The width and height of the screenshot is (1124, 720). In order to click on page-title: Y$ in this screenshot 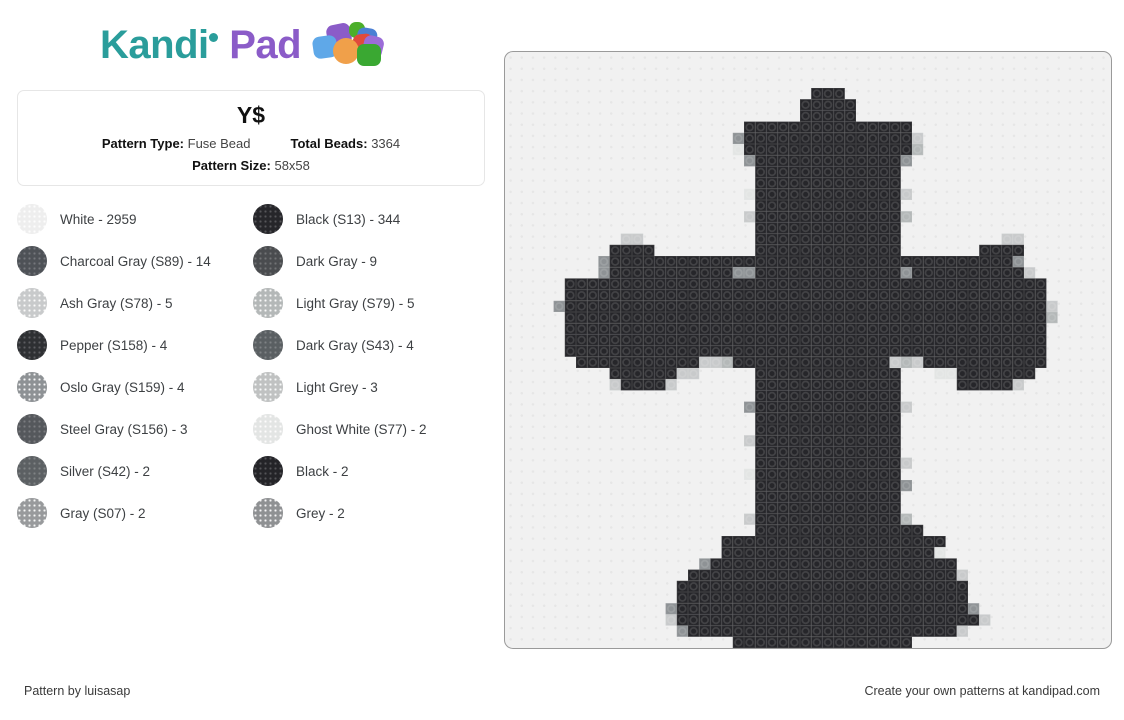, I will do `click(251, 115)`.